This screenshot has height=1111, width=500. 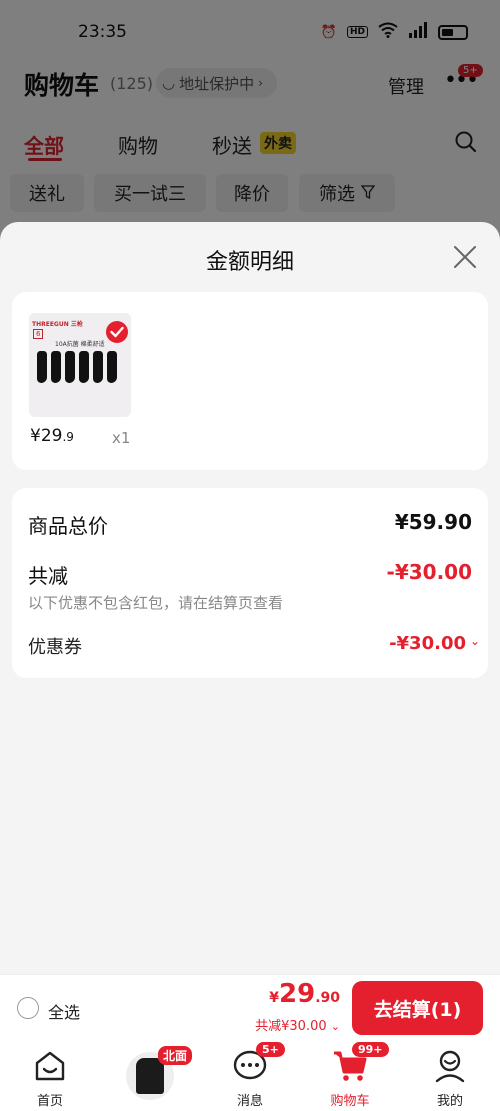 What do you see at coordinates (150, 1076) in the screenshot?
I see `jacket-image` at bounding box center [150, 1076].